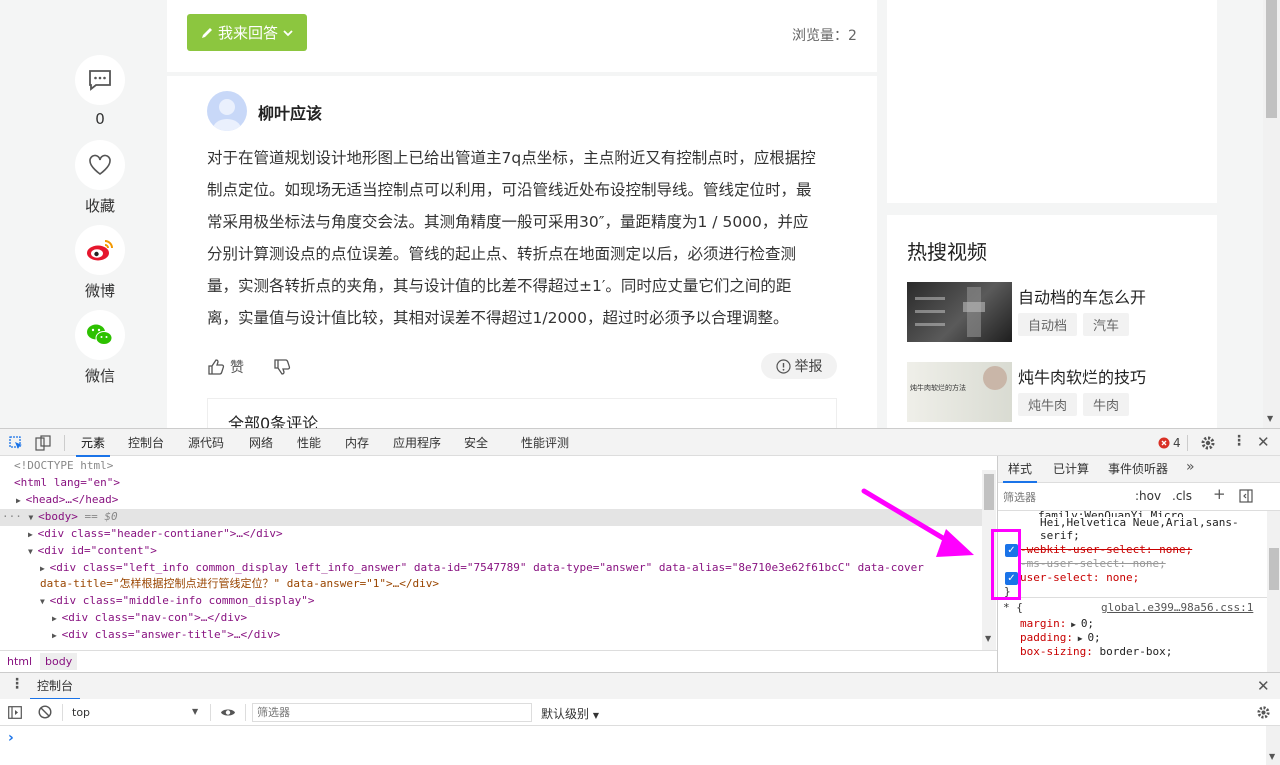  Describe the element at coordinates (1177, 608) in the screenshot. I see `css-rule-source-link: global.e399…98a56.css:1` at that location.